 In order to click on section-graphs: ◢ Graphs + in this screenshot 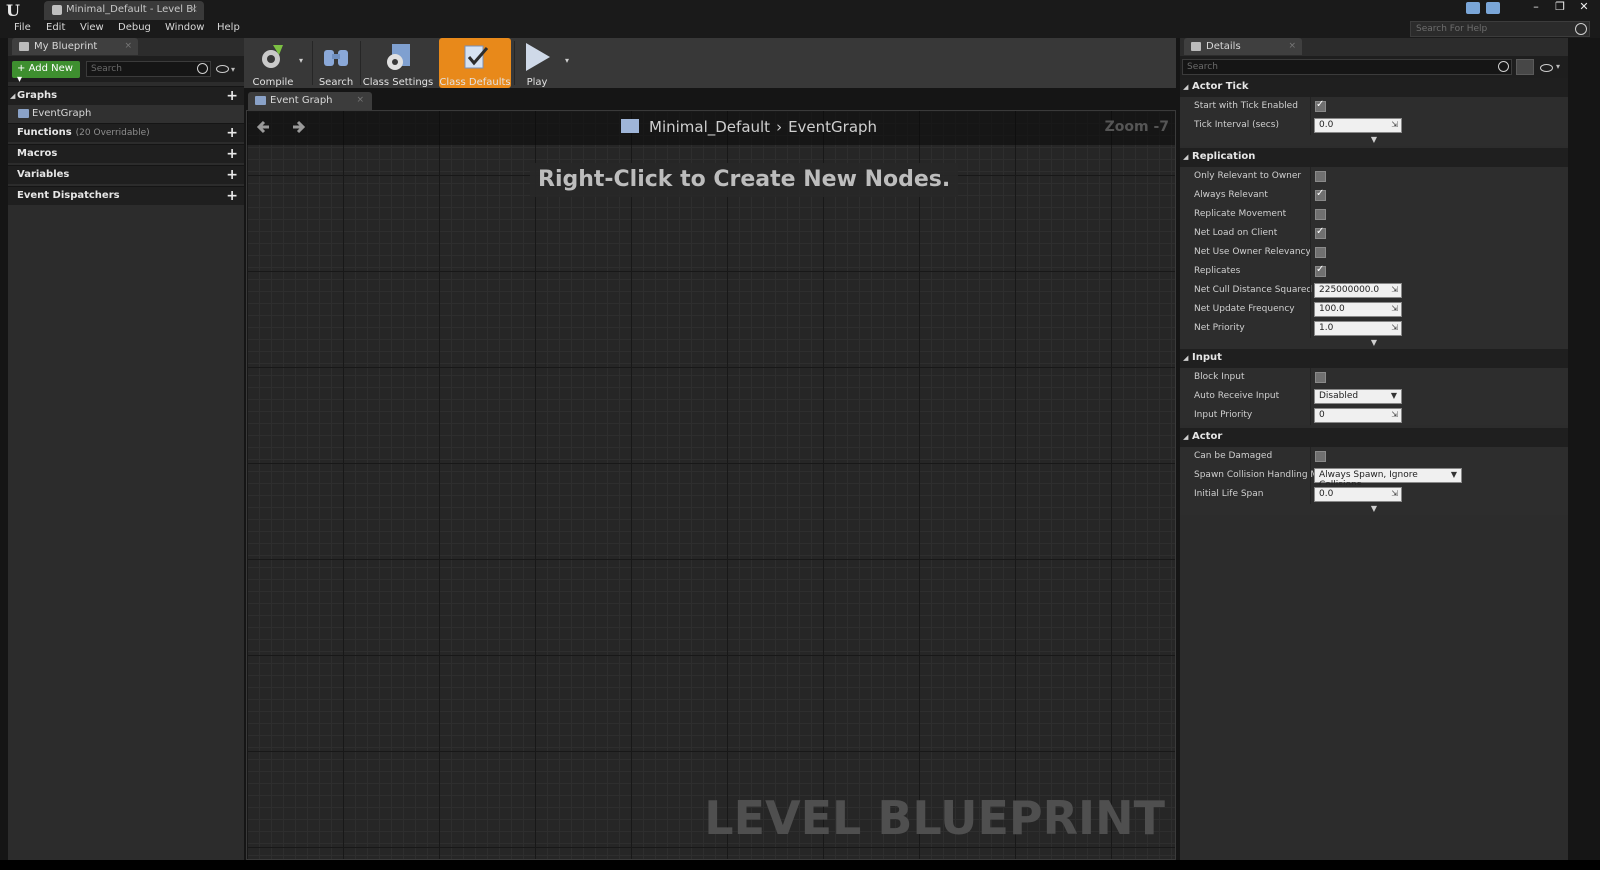, I will do `click(126, 95)`.